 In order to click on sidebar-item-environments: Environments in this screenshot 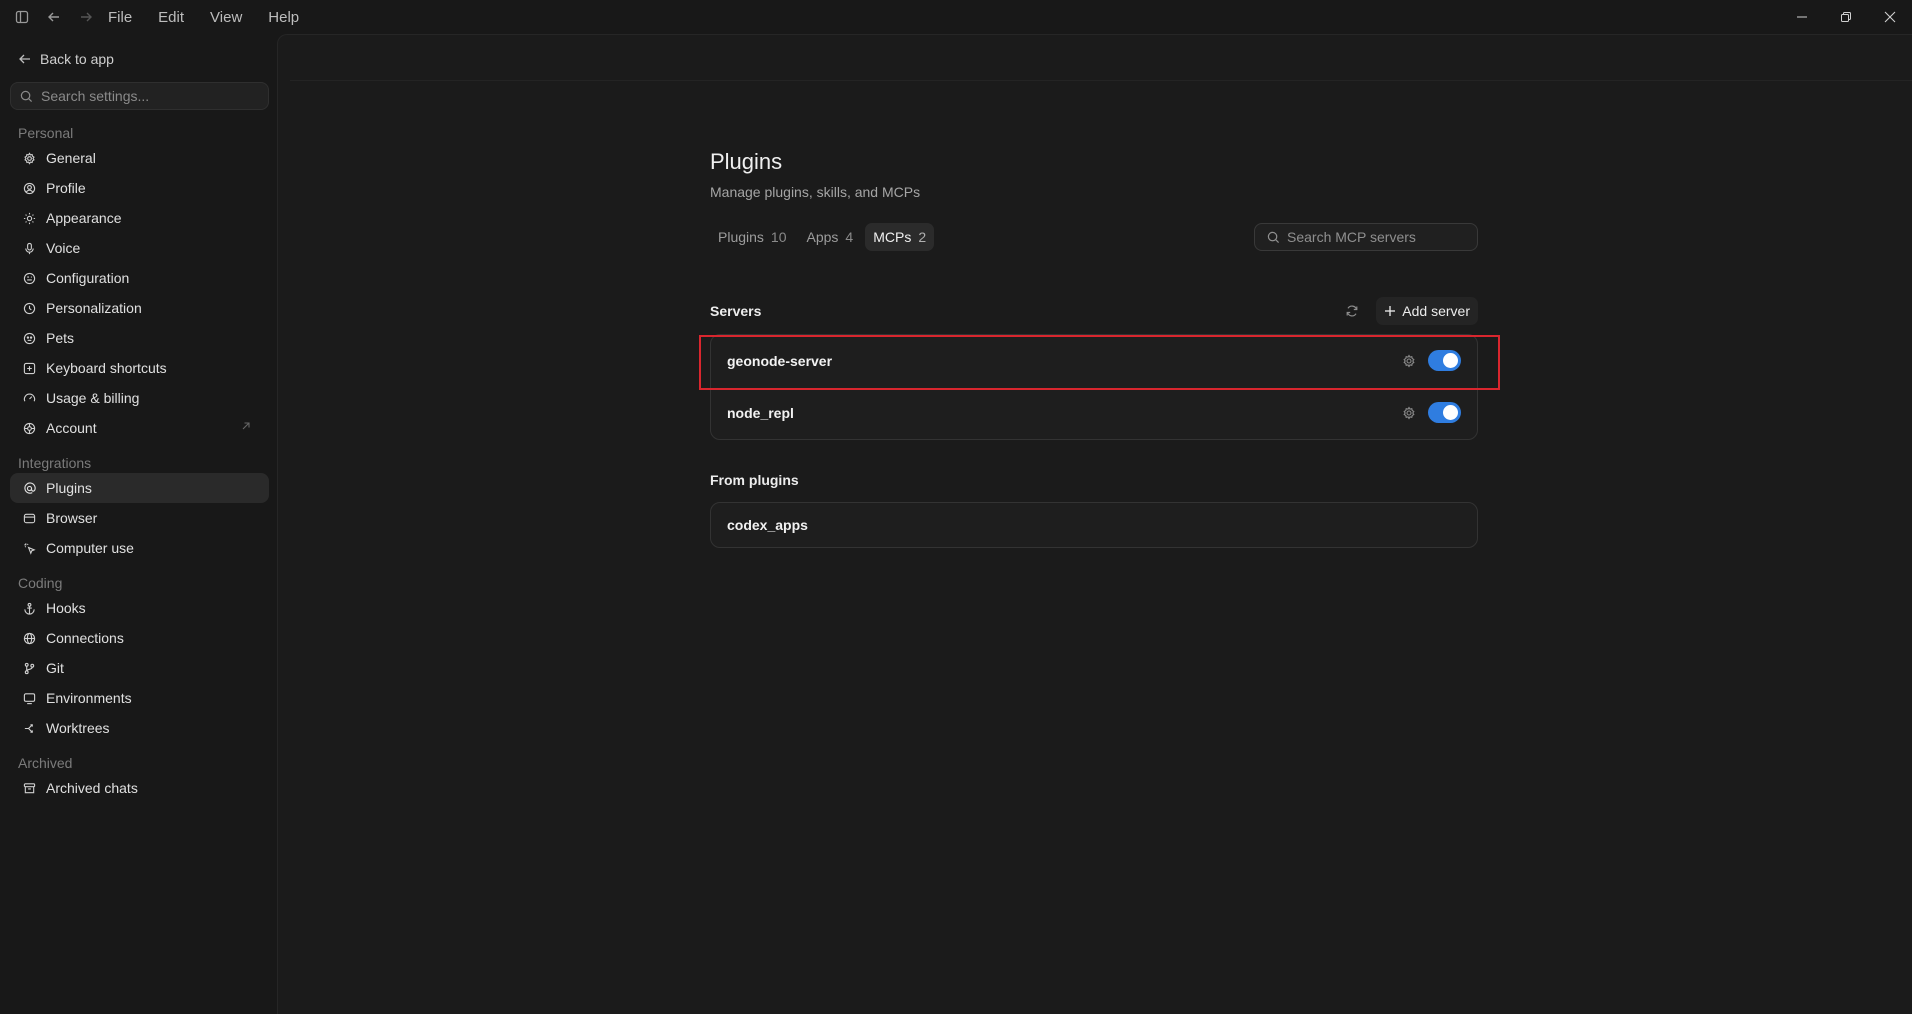, I will do `click(139, 698)`.